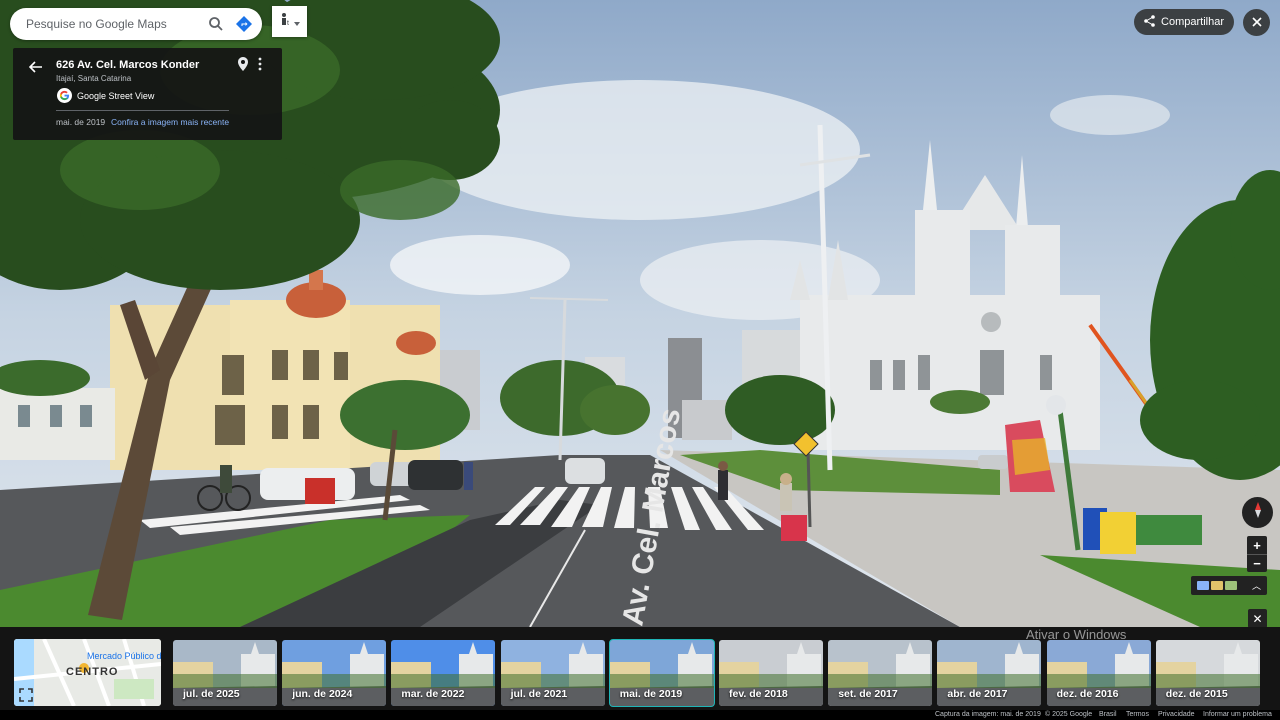  I want to click on windows-activation-watermark: Ativar o Windows, so click(1076, 634).